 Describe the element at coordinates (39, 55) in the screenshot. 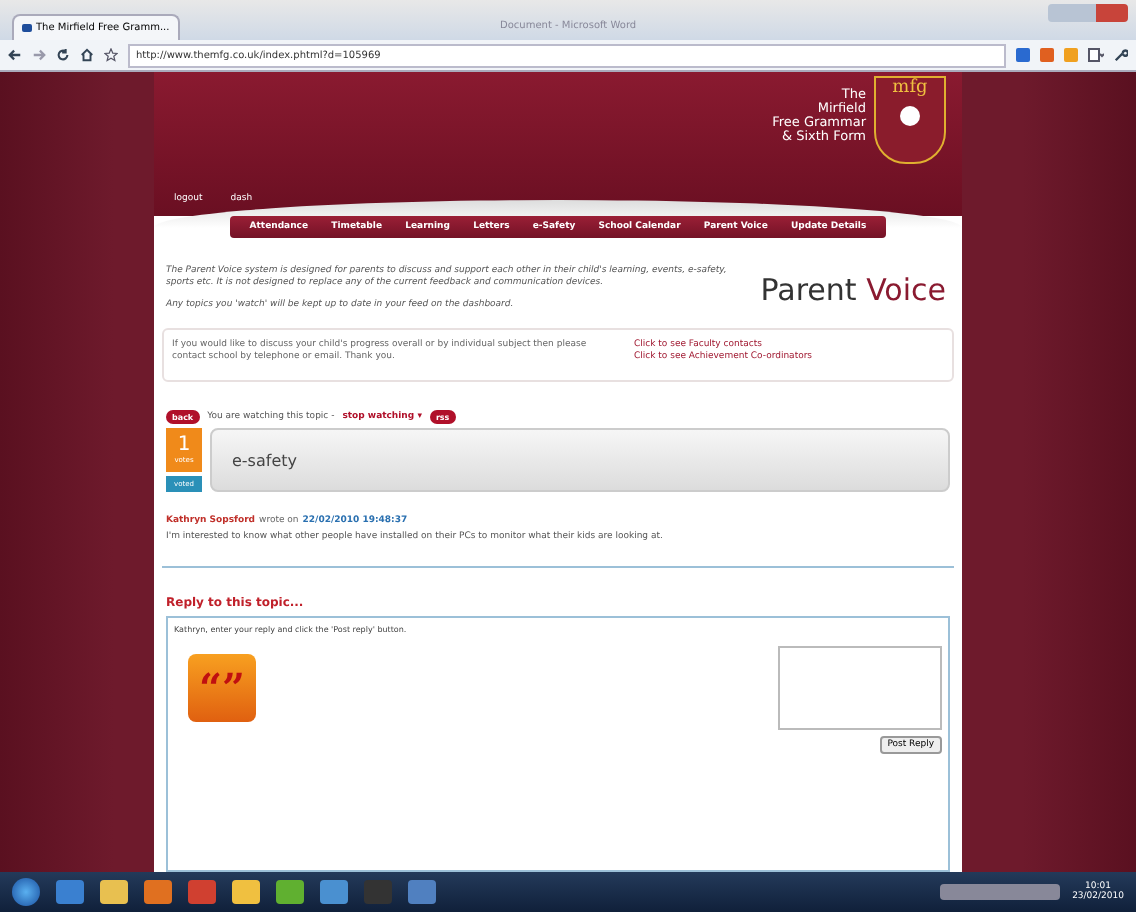

I see `forward-icon` at that location.